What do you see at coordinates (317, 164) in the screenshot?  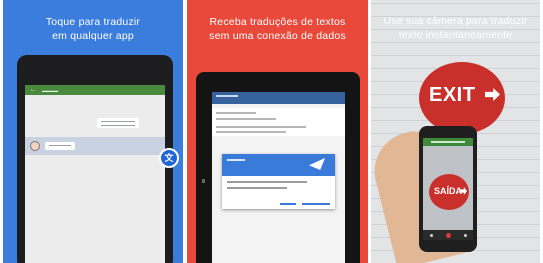 I see `airplane-icon` at bounding box center [317, 164].